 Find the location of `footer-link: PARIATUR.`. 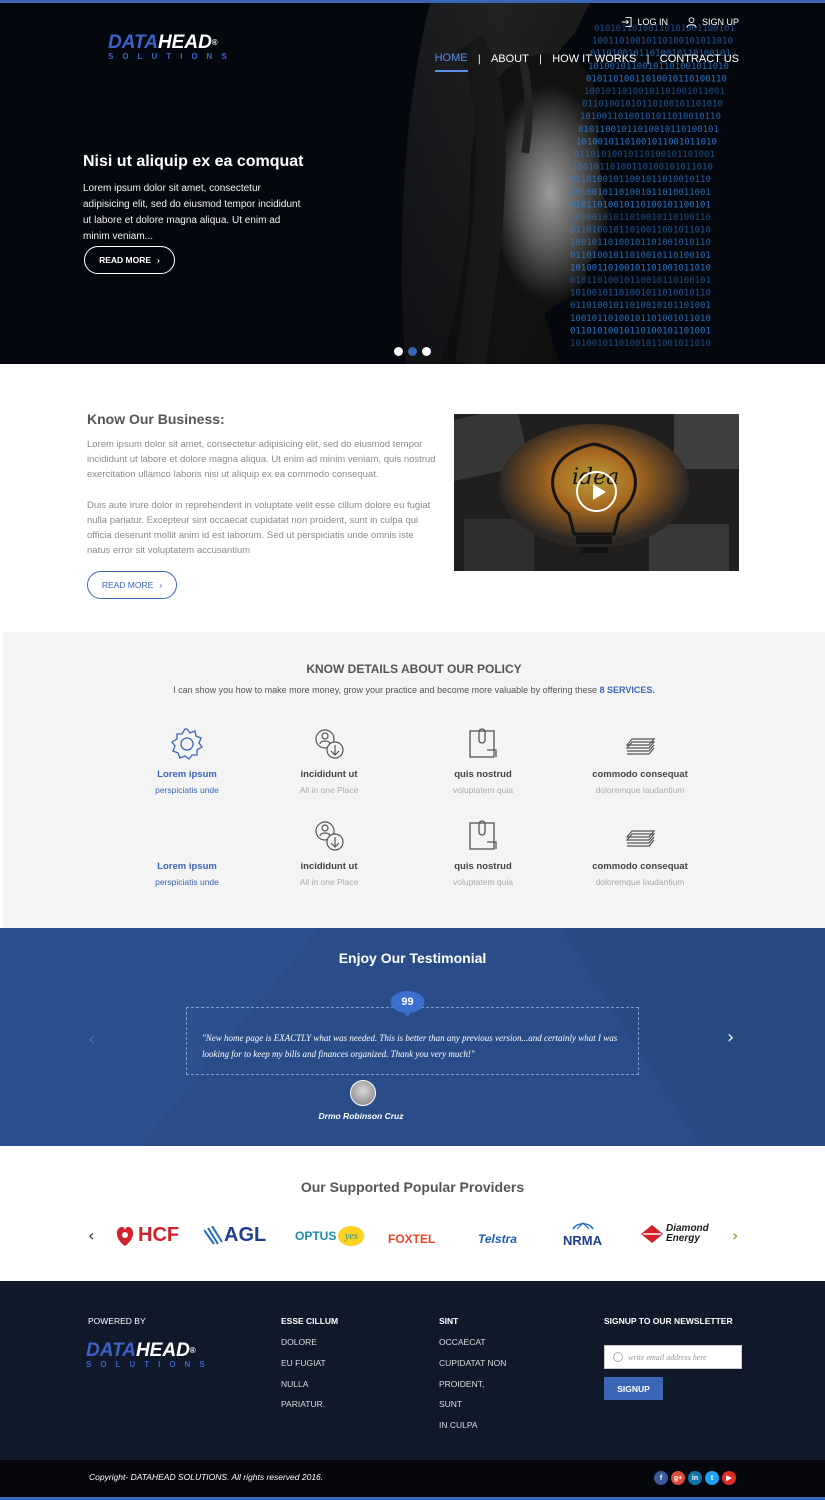

footer-link: PARIATUR. is located at coordinates (303, 1404).